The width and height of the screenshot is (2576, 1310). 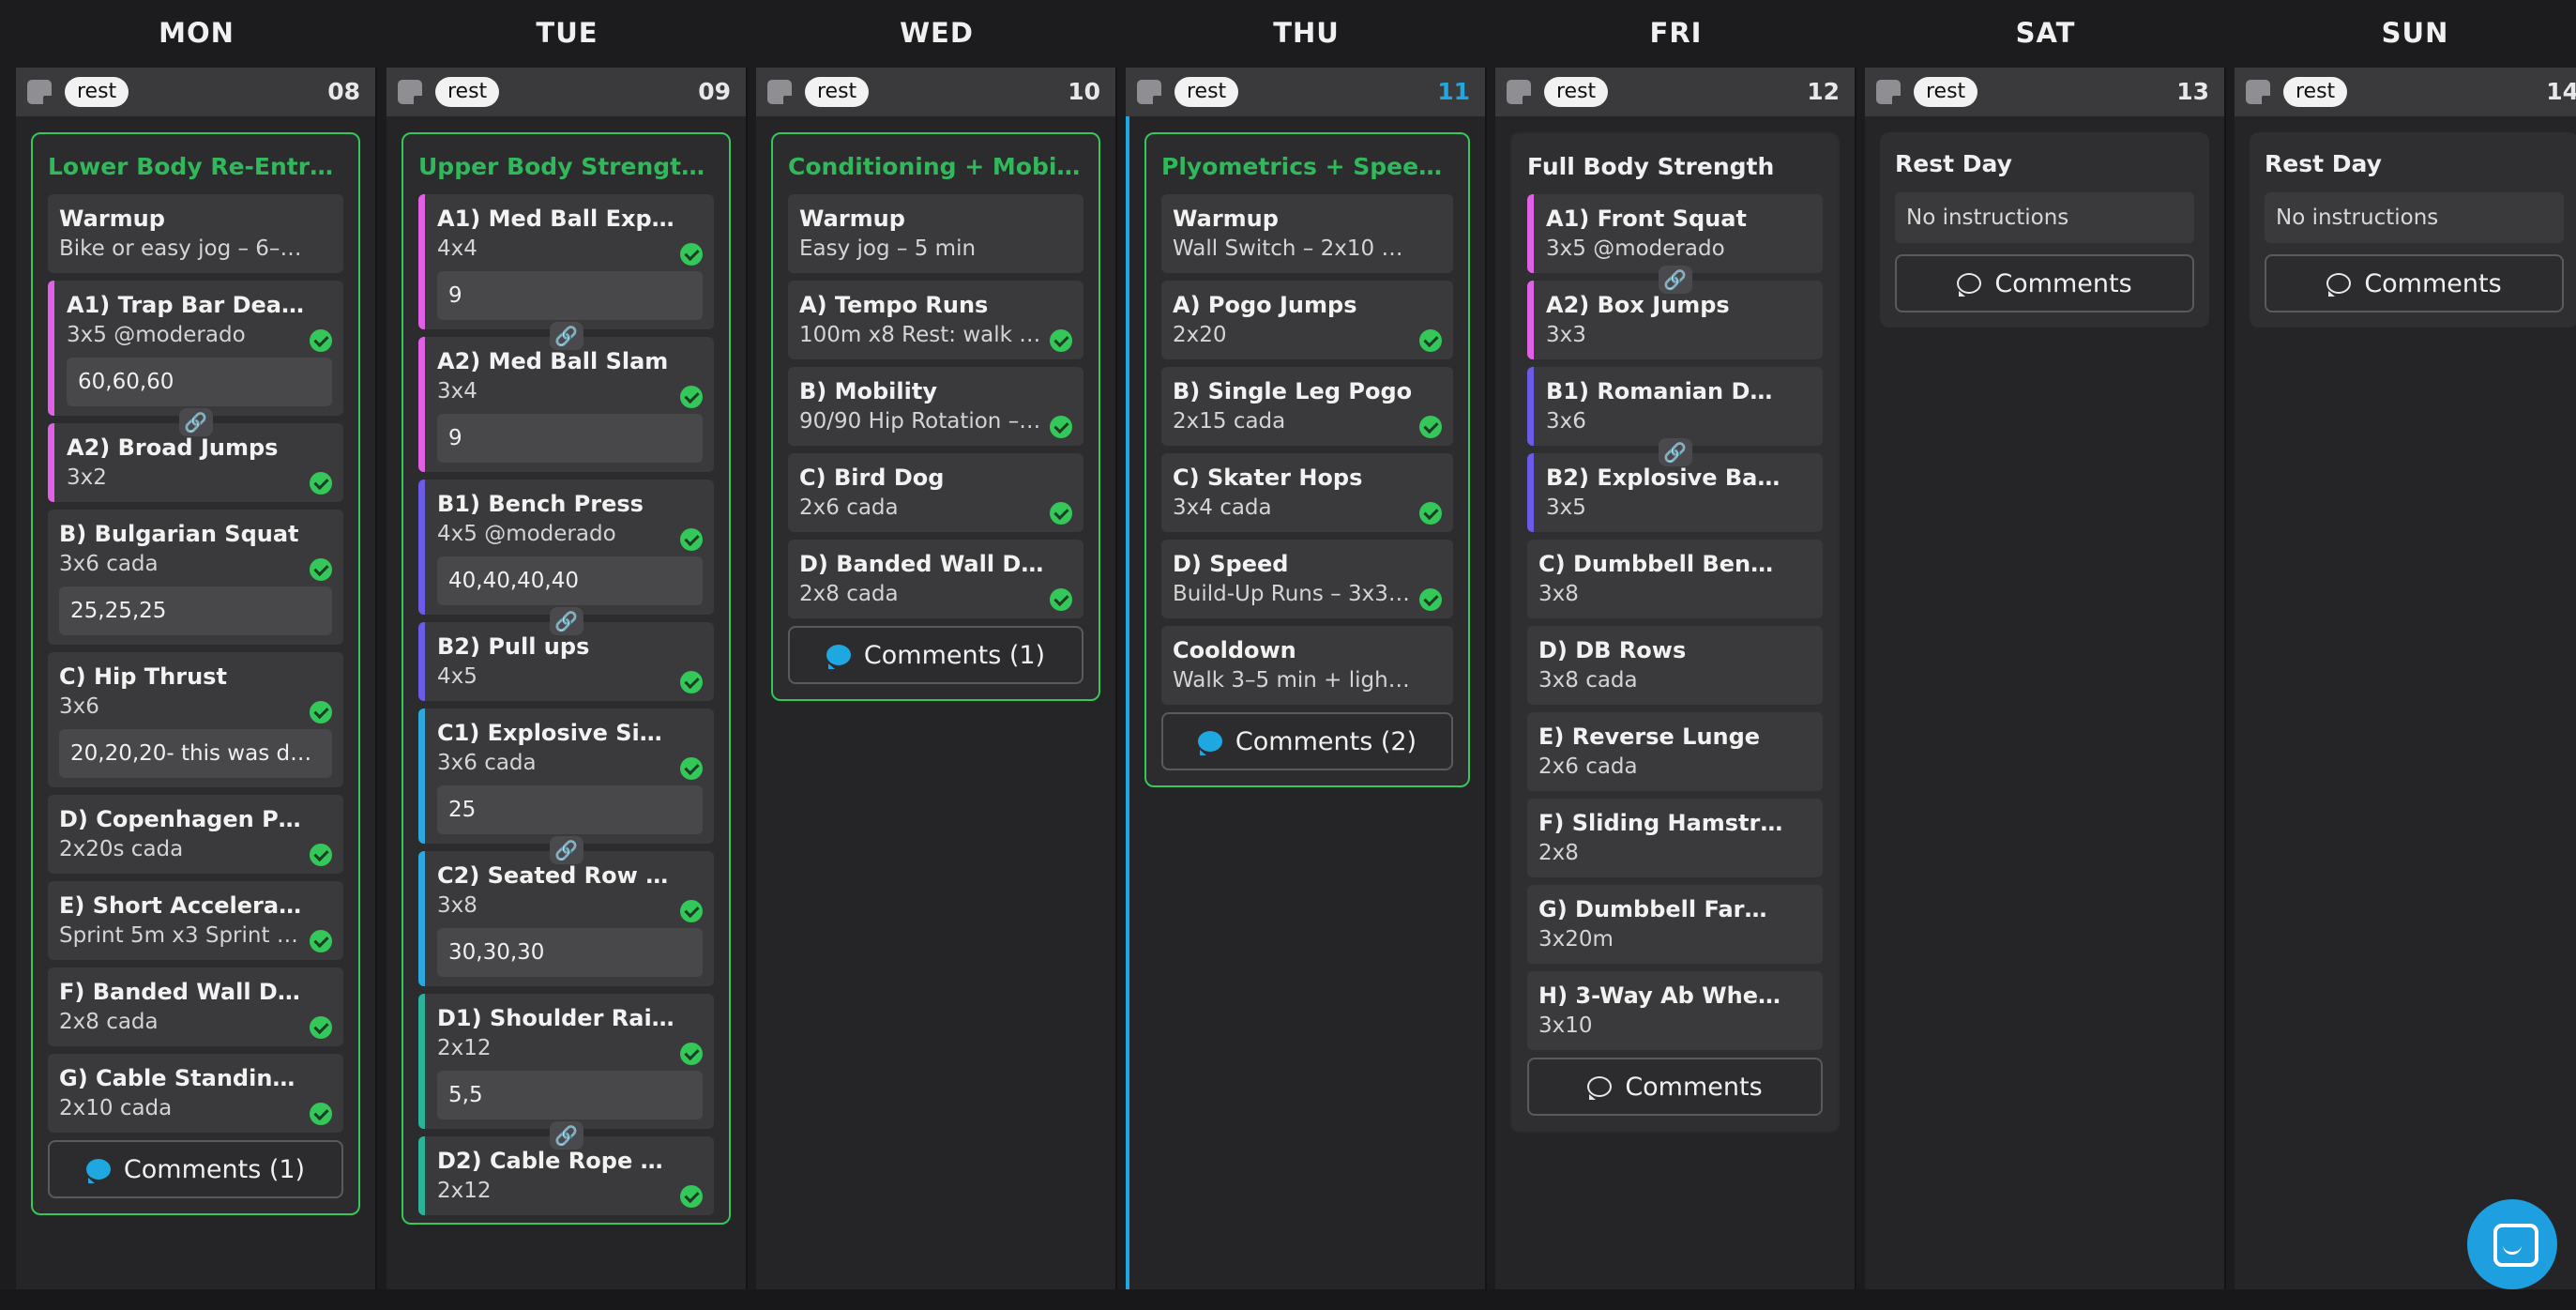 What do you see at coordinates (1675, 1010) in the screenshot?
I see `exercise-item: H) 3-Way Ab Wheel Roll ... 3x10` at bounding box center [1675, 1010].